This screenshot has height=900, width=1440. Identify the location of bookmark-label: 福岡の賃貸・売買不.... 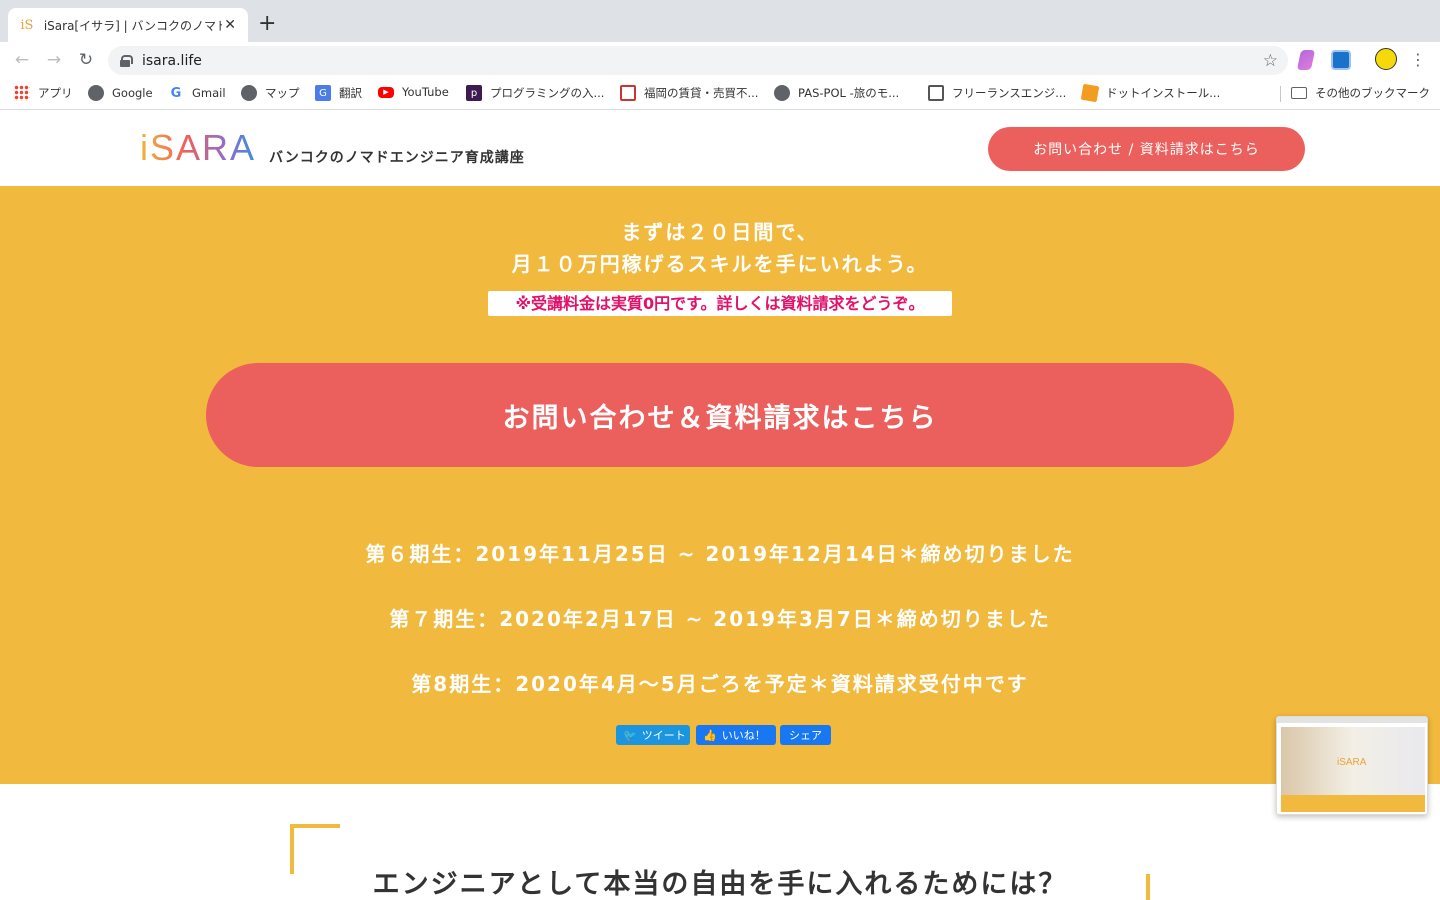
(701, 93).